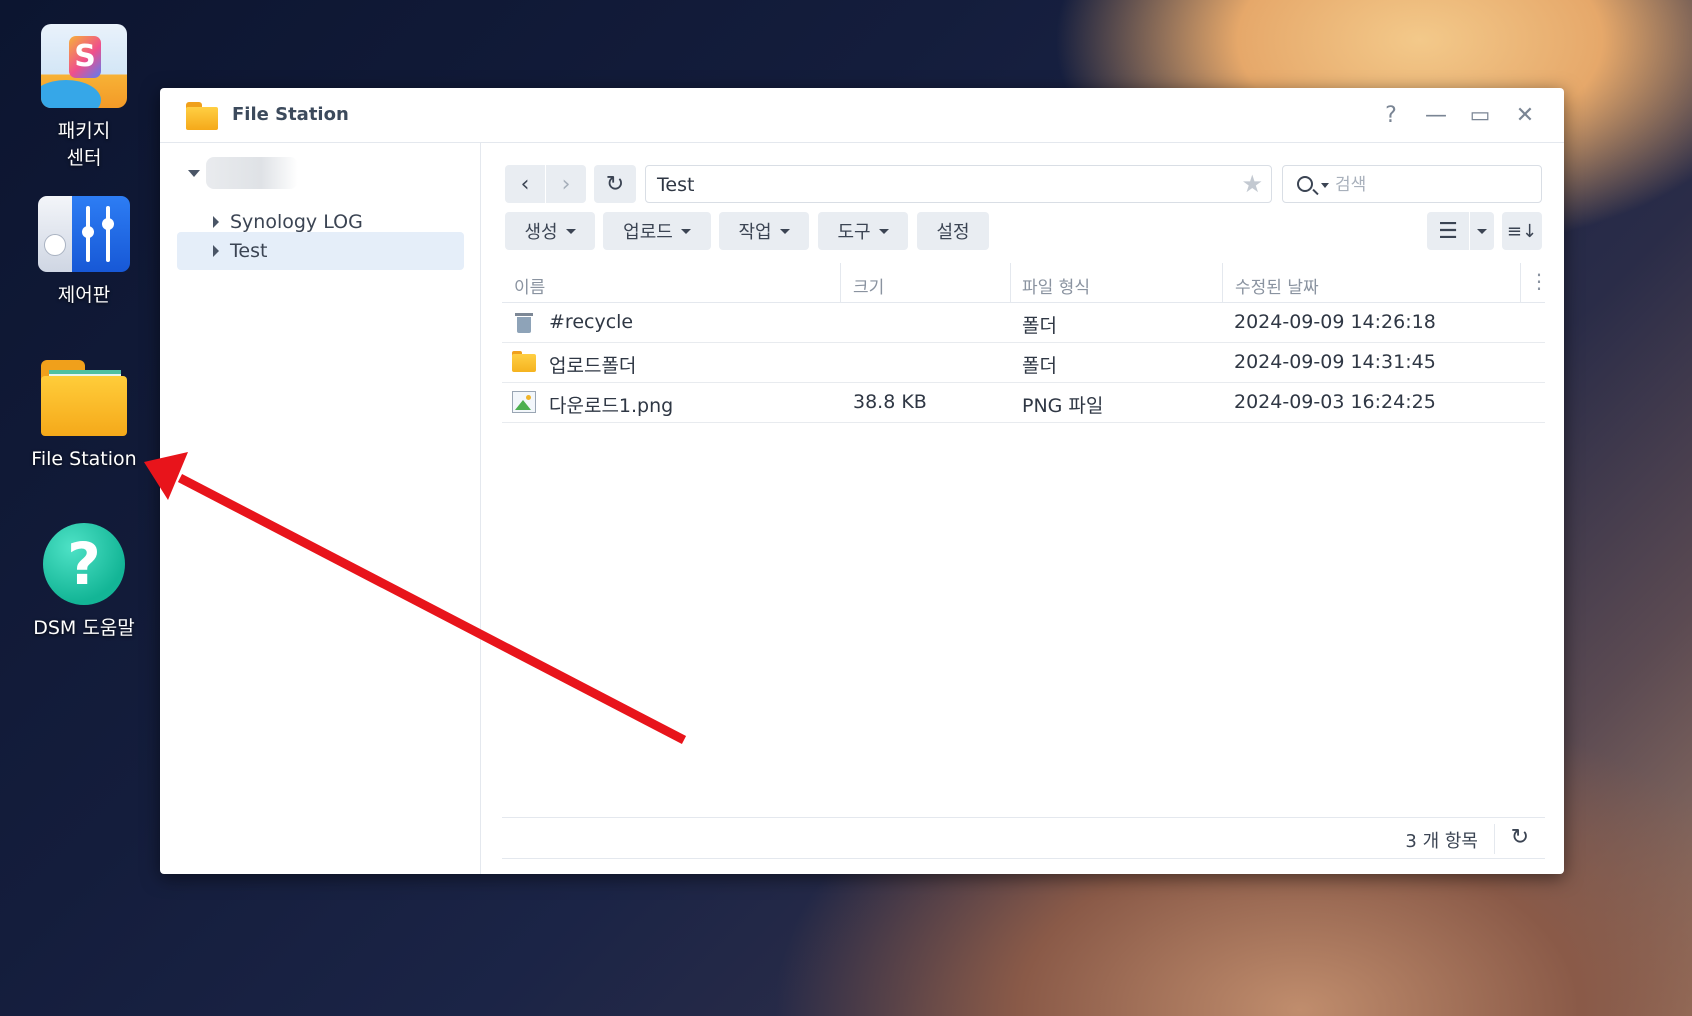  What do you see at coordinates (1335, 322) in the screenshot?
I see `file-modified: 2024-09-09 14:26:18` at bounding box center [1335, 322].